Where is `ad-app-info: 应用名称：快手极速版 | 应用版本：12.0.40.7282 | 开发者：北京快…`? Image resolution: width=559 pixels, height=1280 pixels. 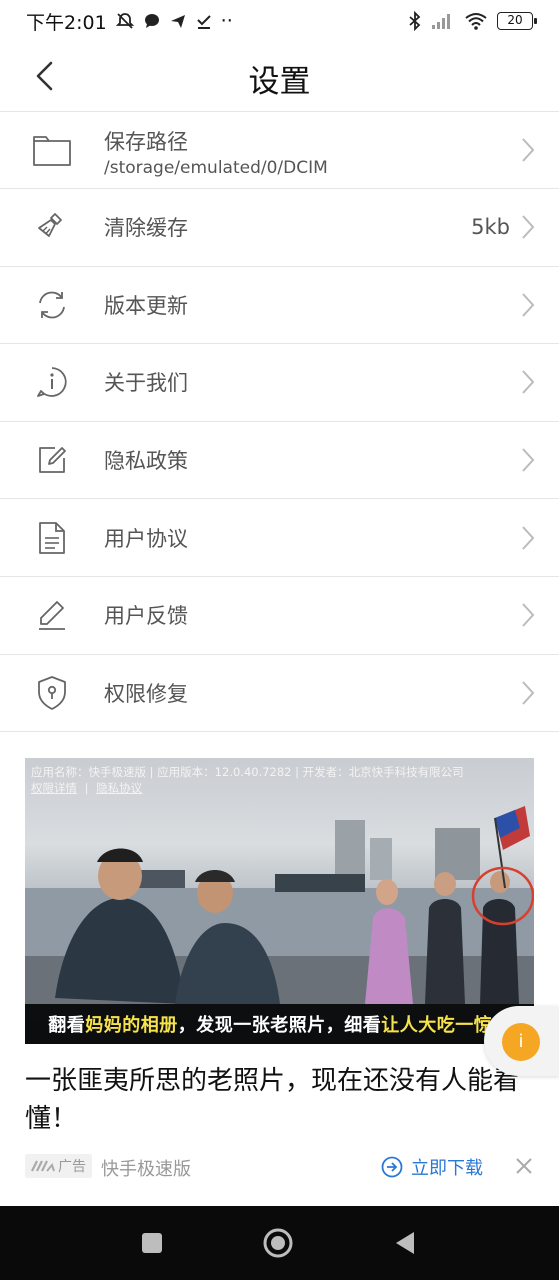 ad-app-info: 应用名称：快手极速版 | 应用版本：12.0.40.7282 | 开发者：北京快… is located at coordinates (247, 780).